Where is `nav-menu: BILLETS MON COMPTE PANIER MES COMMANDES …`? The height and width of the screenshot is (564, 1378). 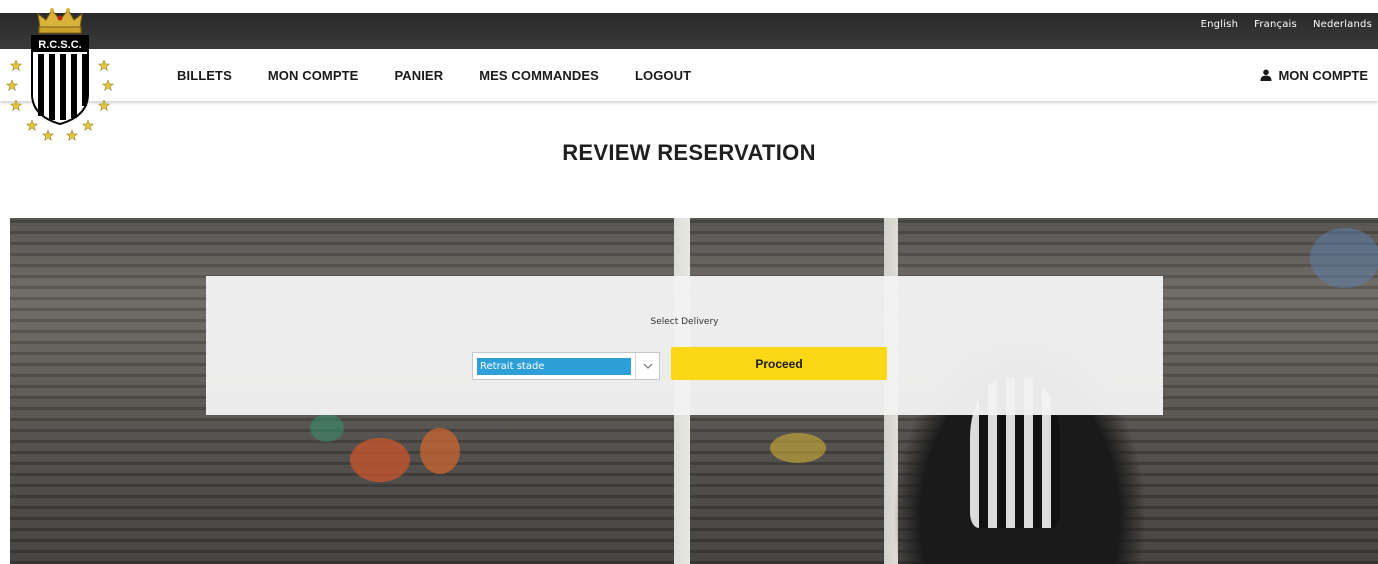
nav-menu: BILLETS MON COMPTE PANIER MES COMMANDES … is located at coordinates (434, 75).